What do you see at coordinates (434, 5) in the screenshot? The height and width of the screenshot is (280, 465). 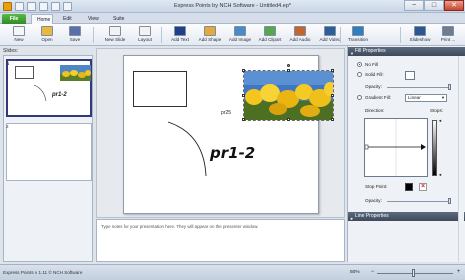 I see `maximize-button: □` at bounding box center [434, 5].